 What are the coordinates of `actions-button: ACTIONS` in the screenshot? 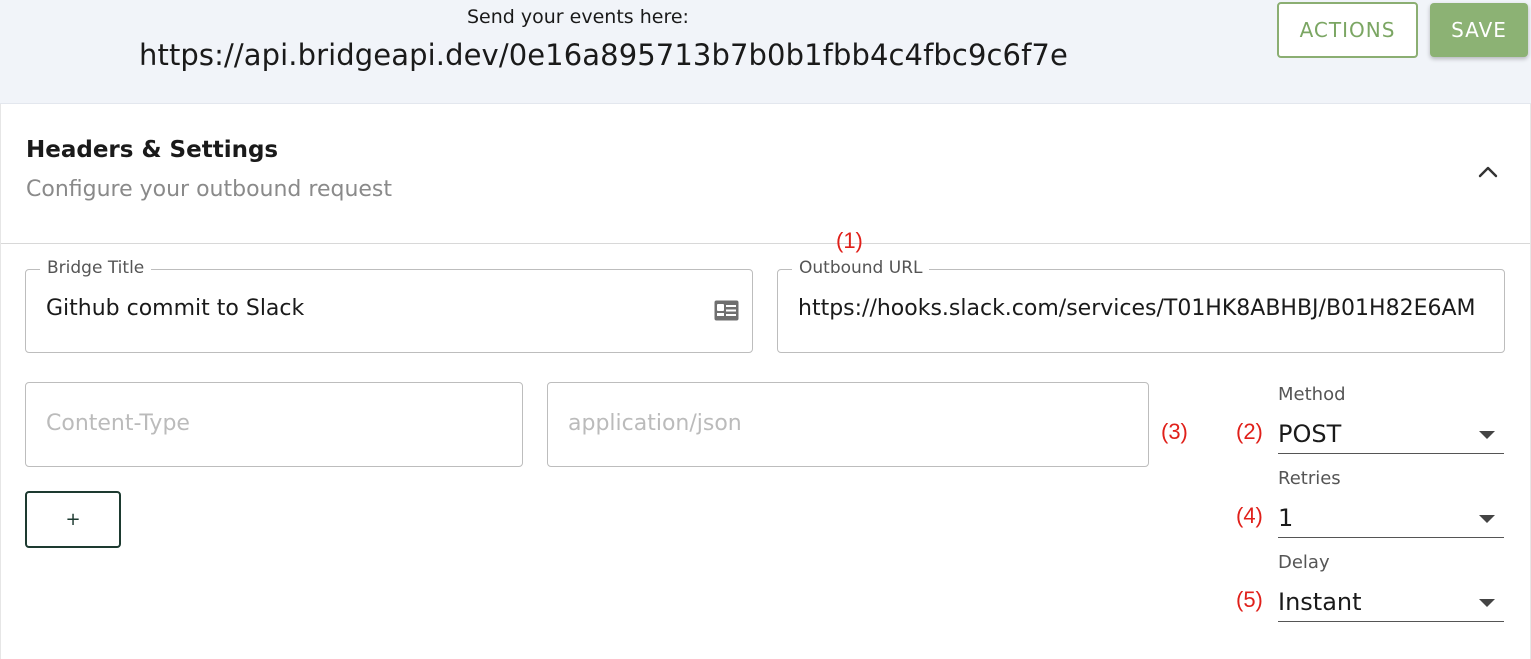 It's located at (1347, 30).